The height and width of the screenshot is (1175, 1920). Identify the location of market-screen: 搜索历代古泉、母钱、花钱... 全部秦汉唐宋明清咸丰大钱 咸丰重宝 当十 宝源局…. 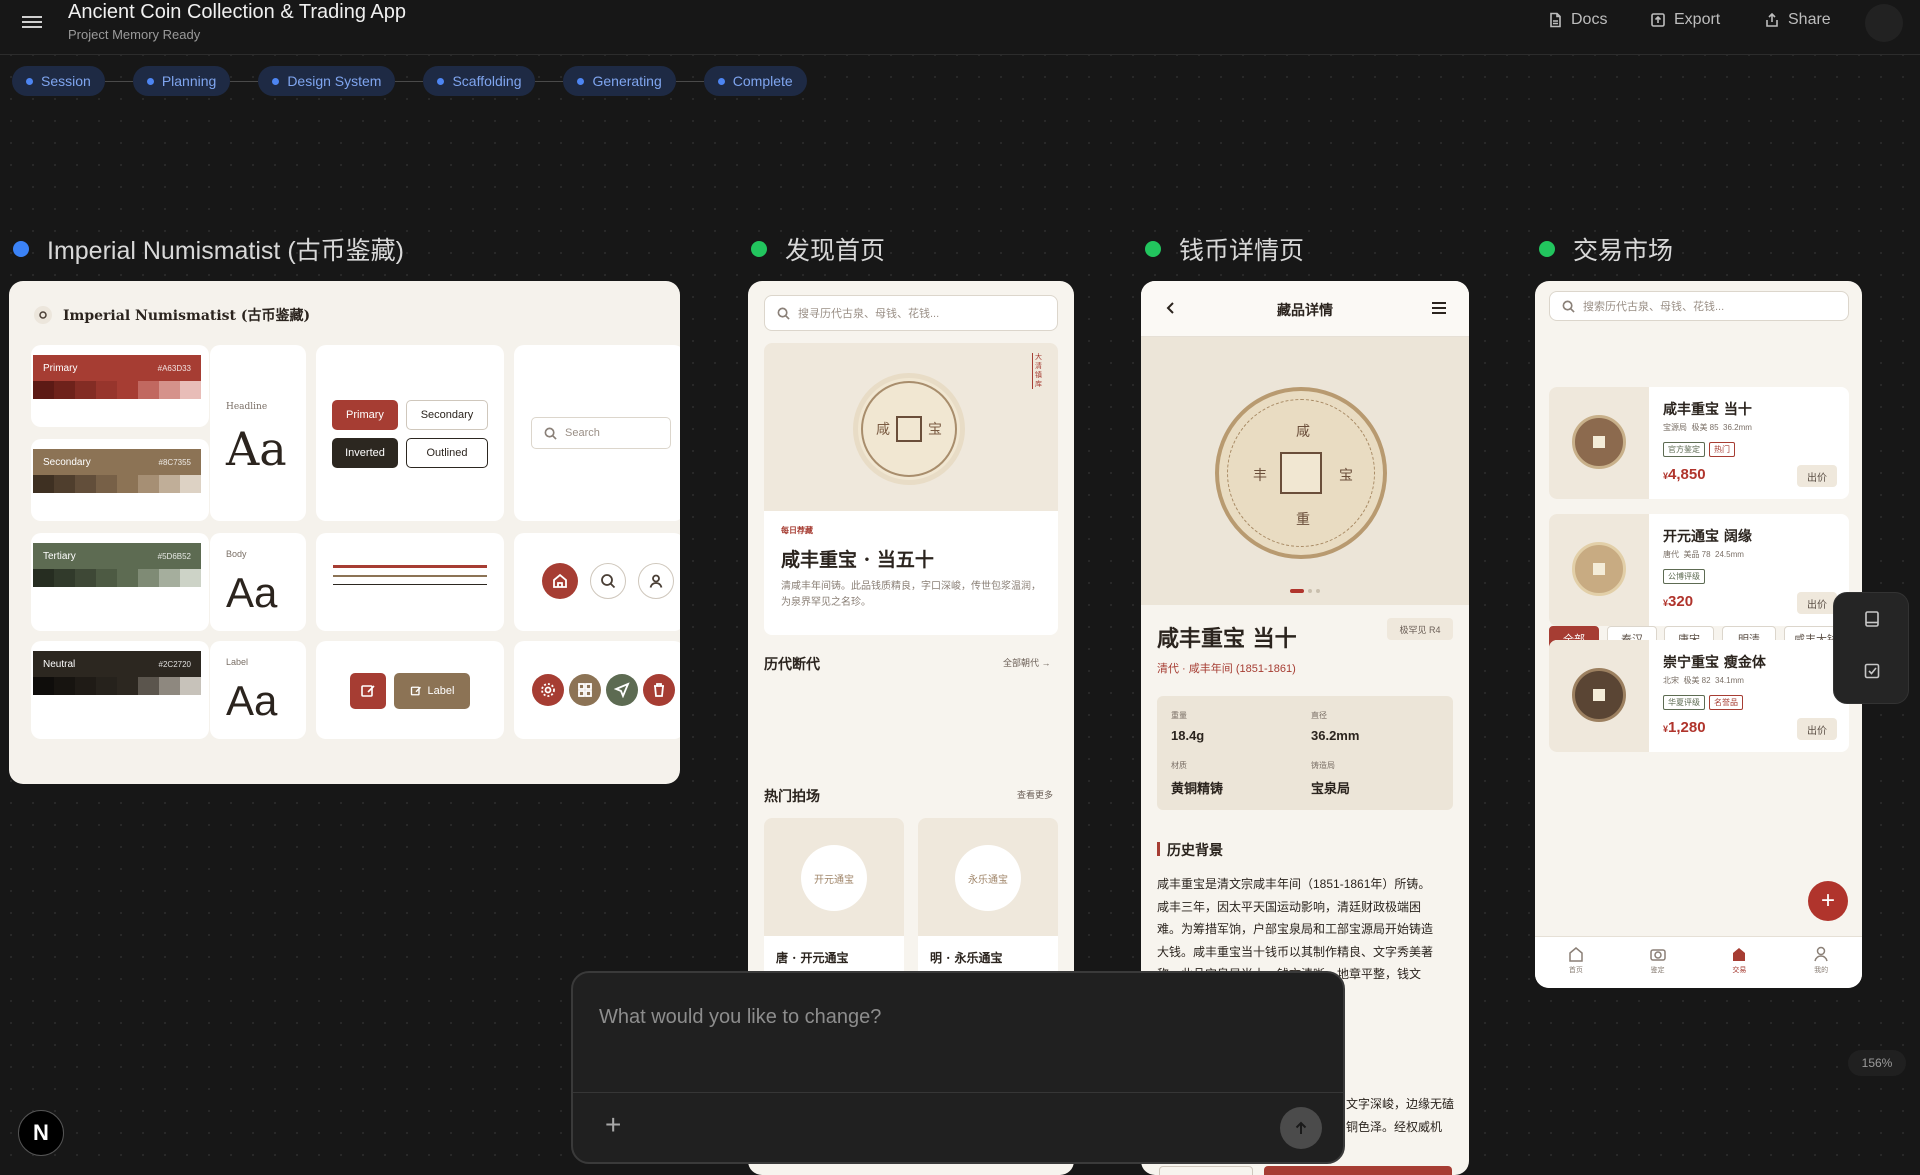
(1698, 634).